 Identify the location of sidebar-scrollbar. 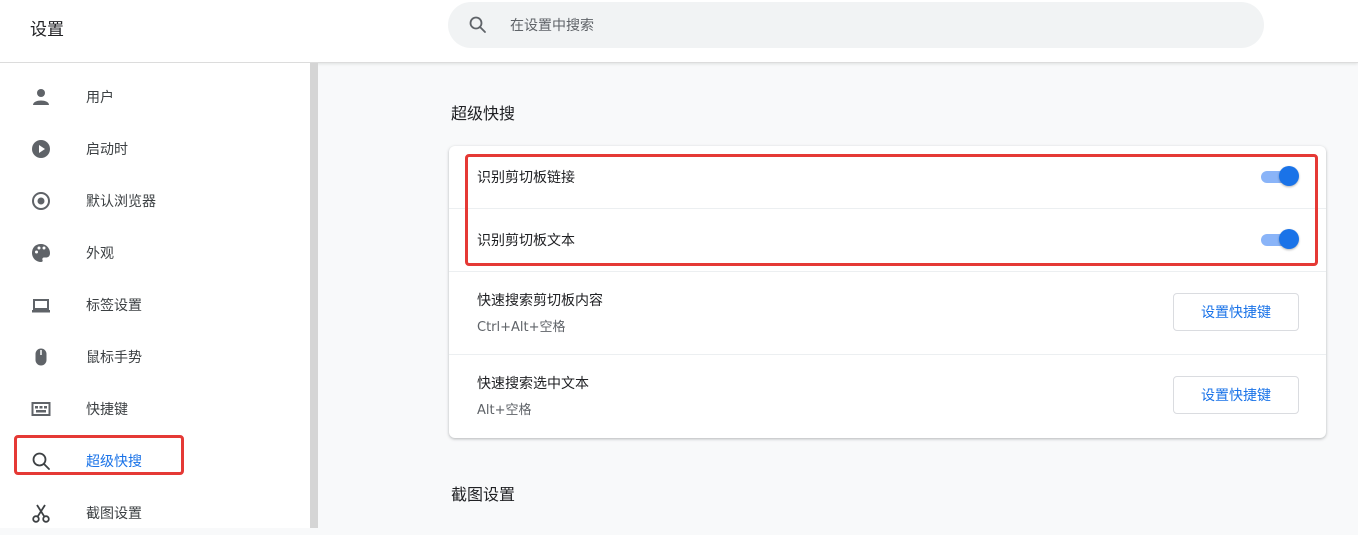
(314, 295).